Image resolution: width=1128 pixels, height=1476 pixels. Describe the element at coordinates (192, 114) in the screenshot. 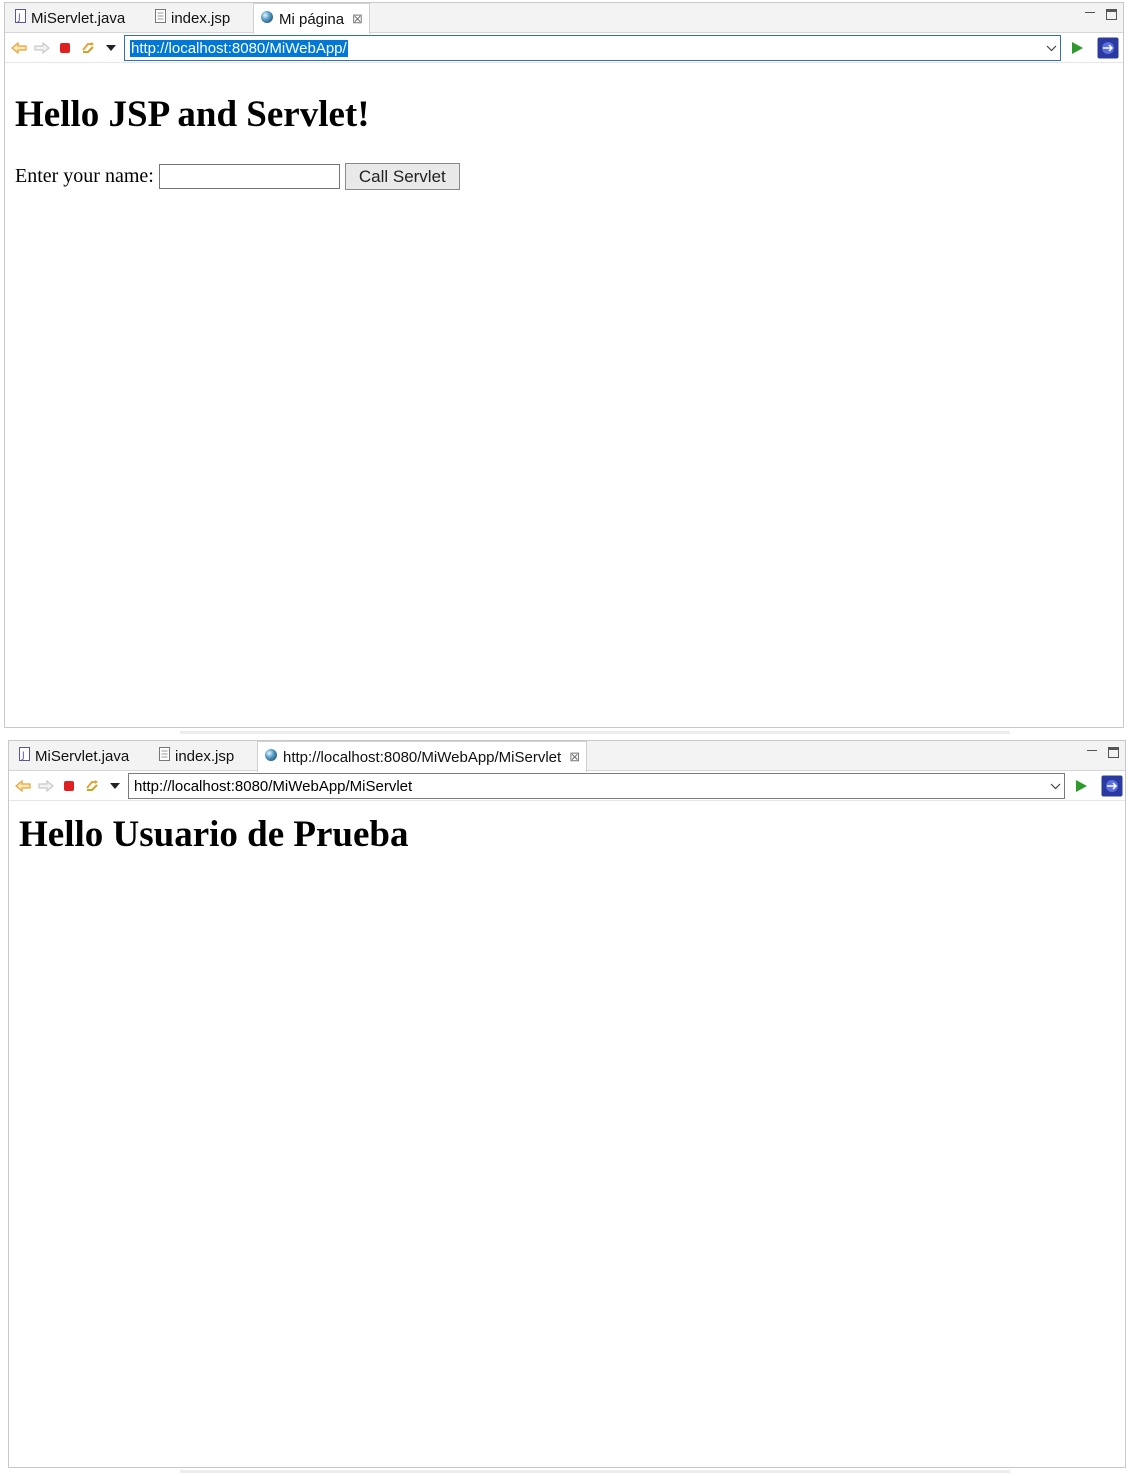

I see `page-heading: Hello JSP and Servlet!` at that location.